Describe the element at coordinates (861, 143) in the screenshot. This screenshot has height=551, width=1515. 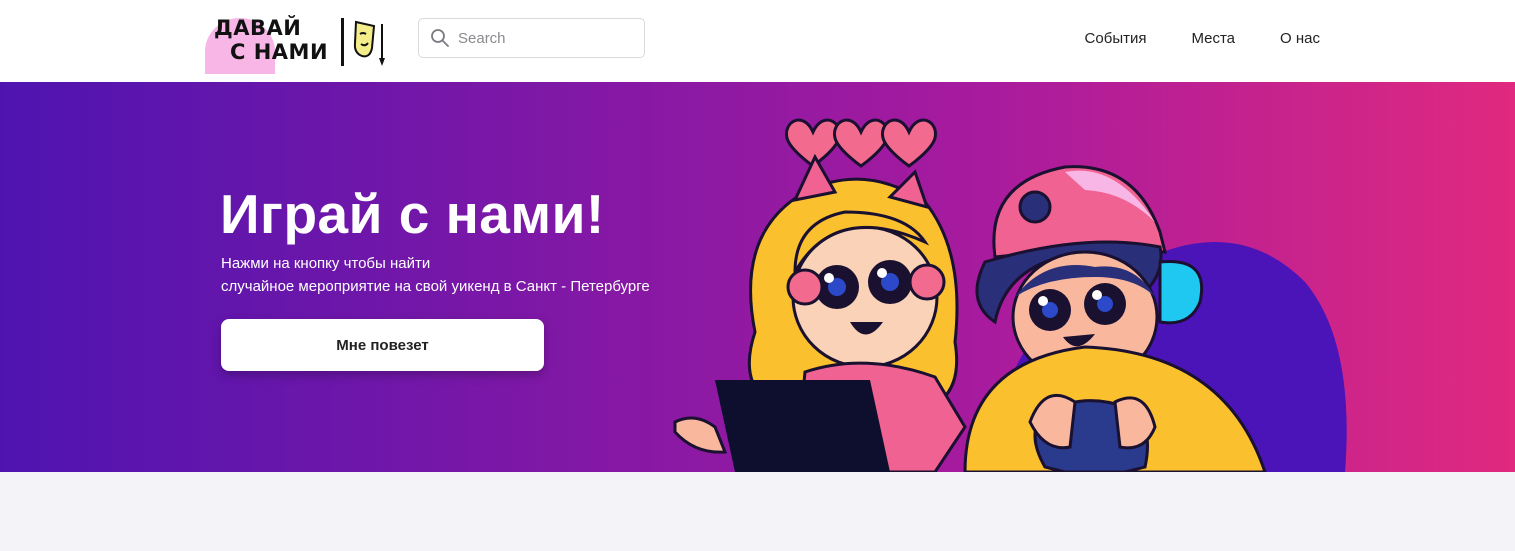
I see `heart-icon` at that location.